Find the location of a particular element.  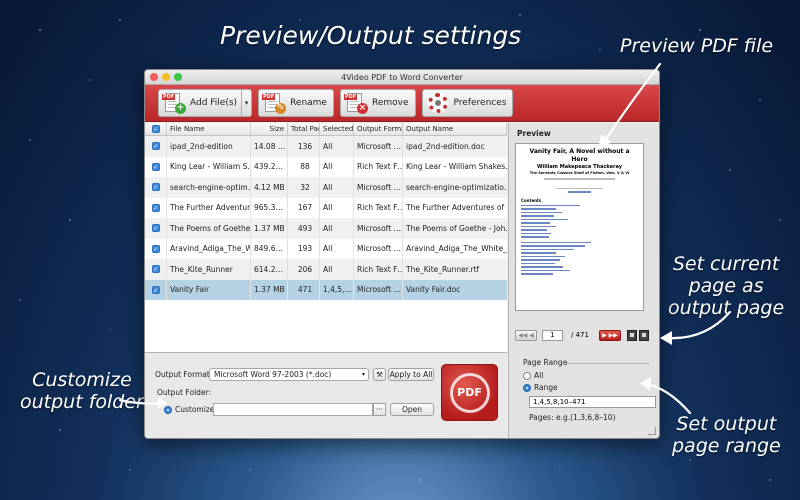

resize-grip is located at coordinates (652, 431).